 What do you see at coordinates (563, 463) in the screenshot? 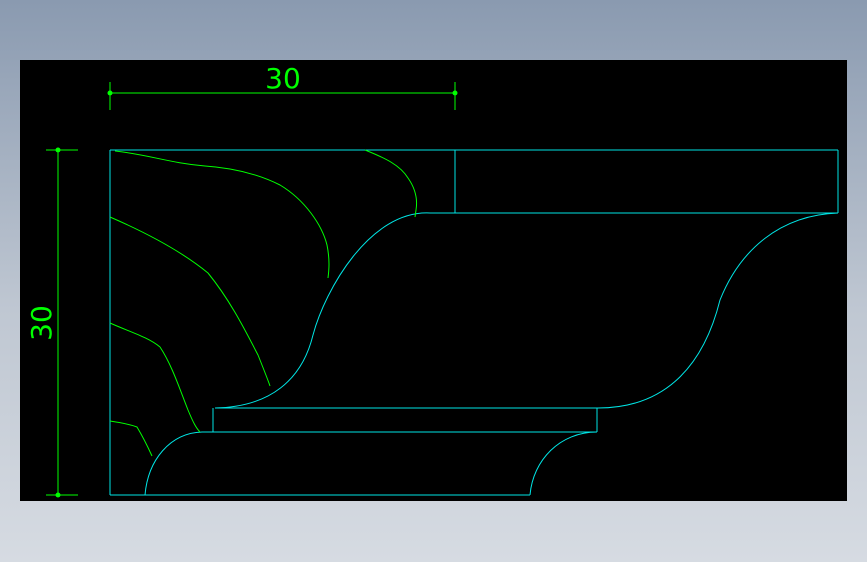
I see `lower-cove-right` at bounding box center [563, 463].